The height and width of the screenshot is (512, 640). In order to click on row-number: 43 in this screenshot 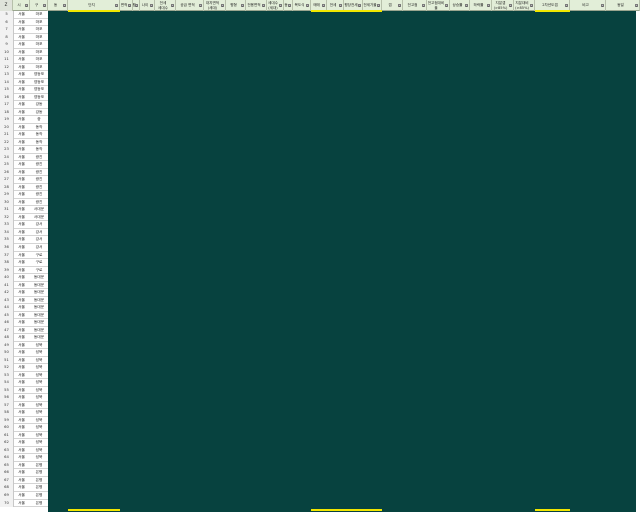, I will do `click(7, 300)`.